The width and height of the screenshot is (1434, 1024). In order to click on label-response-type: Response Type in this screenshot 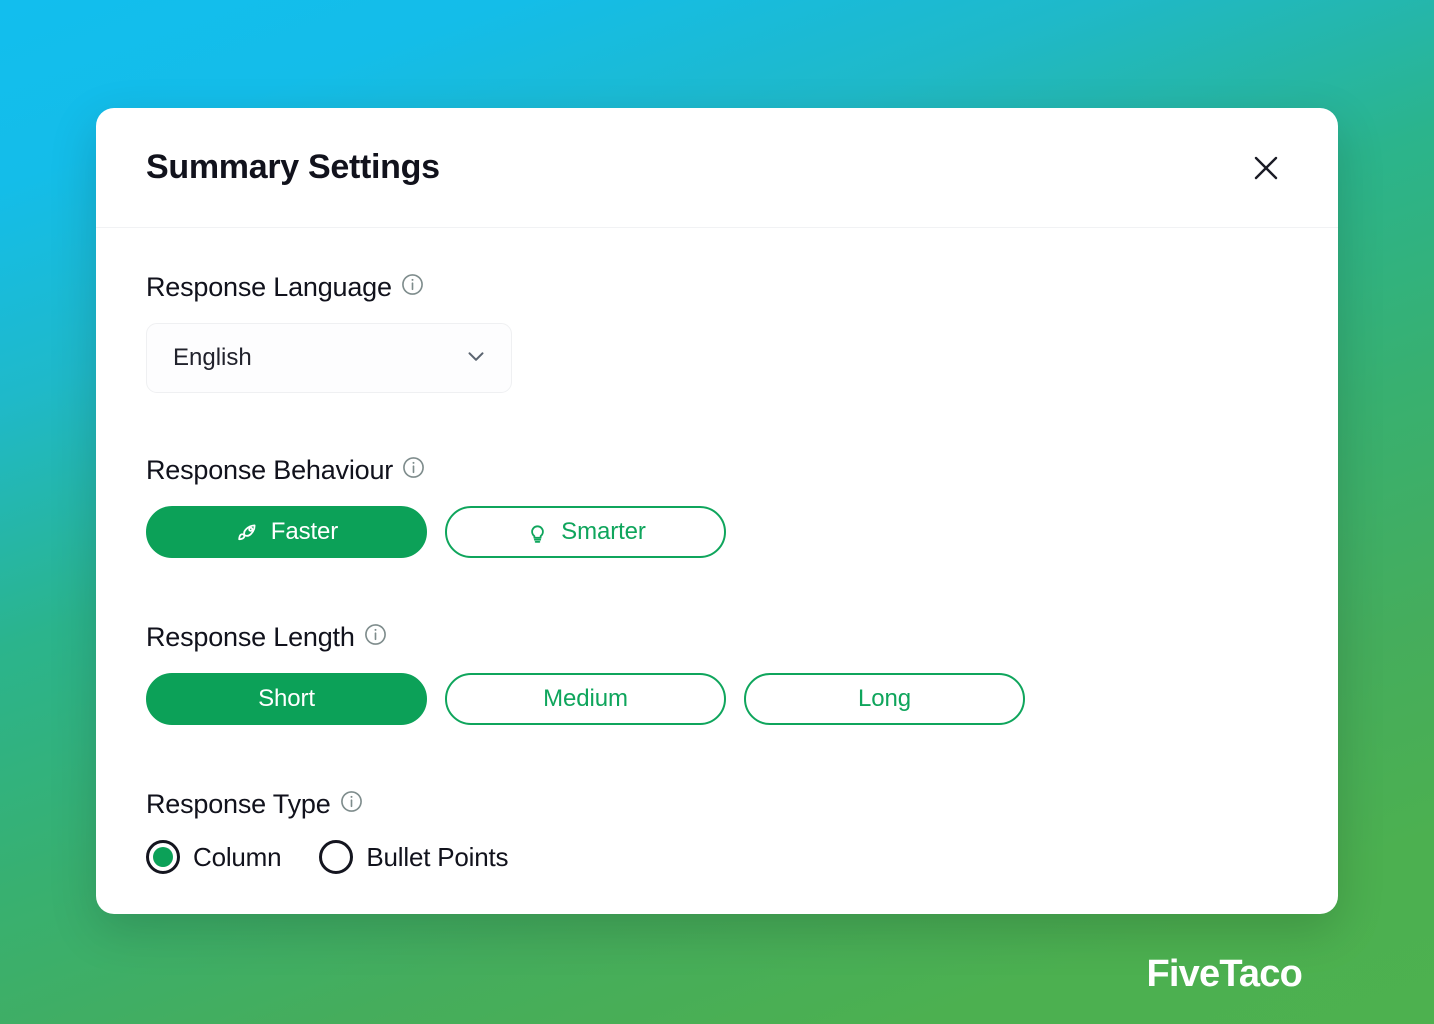, I will do `click(717, 804)`.